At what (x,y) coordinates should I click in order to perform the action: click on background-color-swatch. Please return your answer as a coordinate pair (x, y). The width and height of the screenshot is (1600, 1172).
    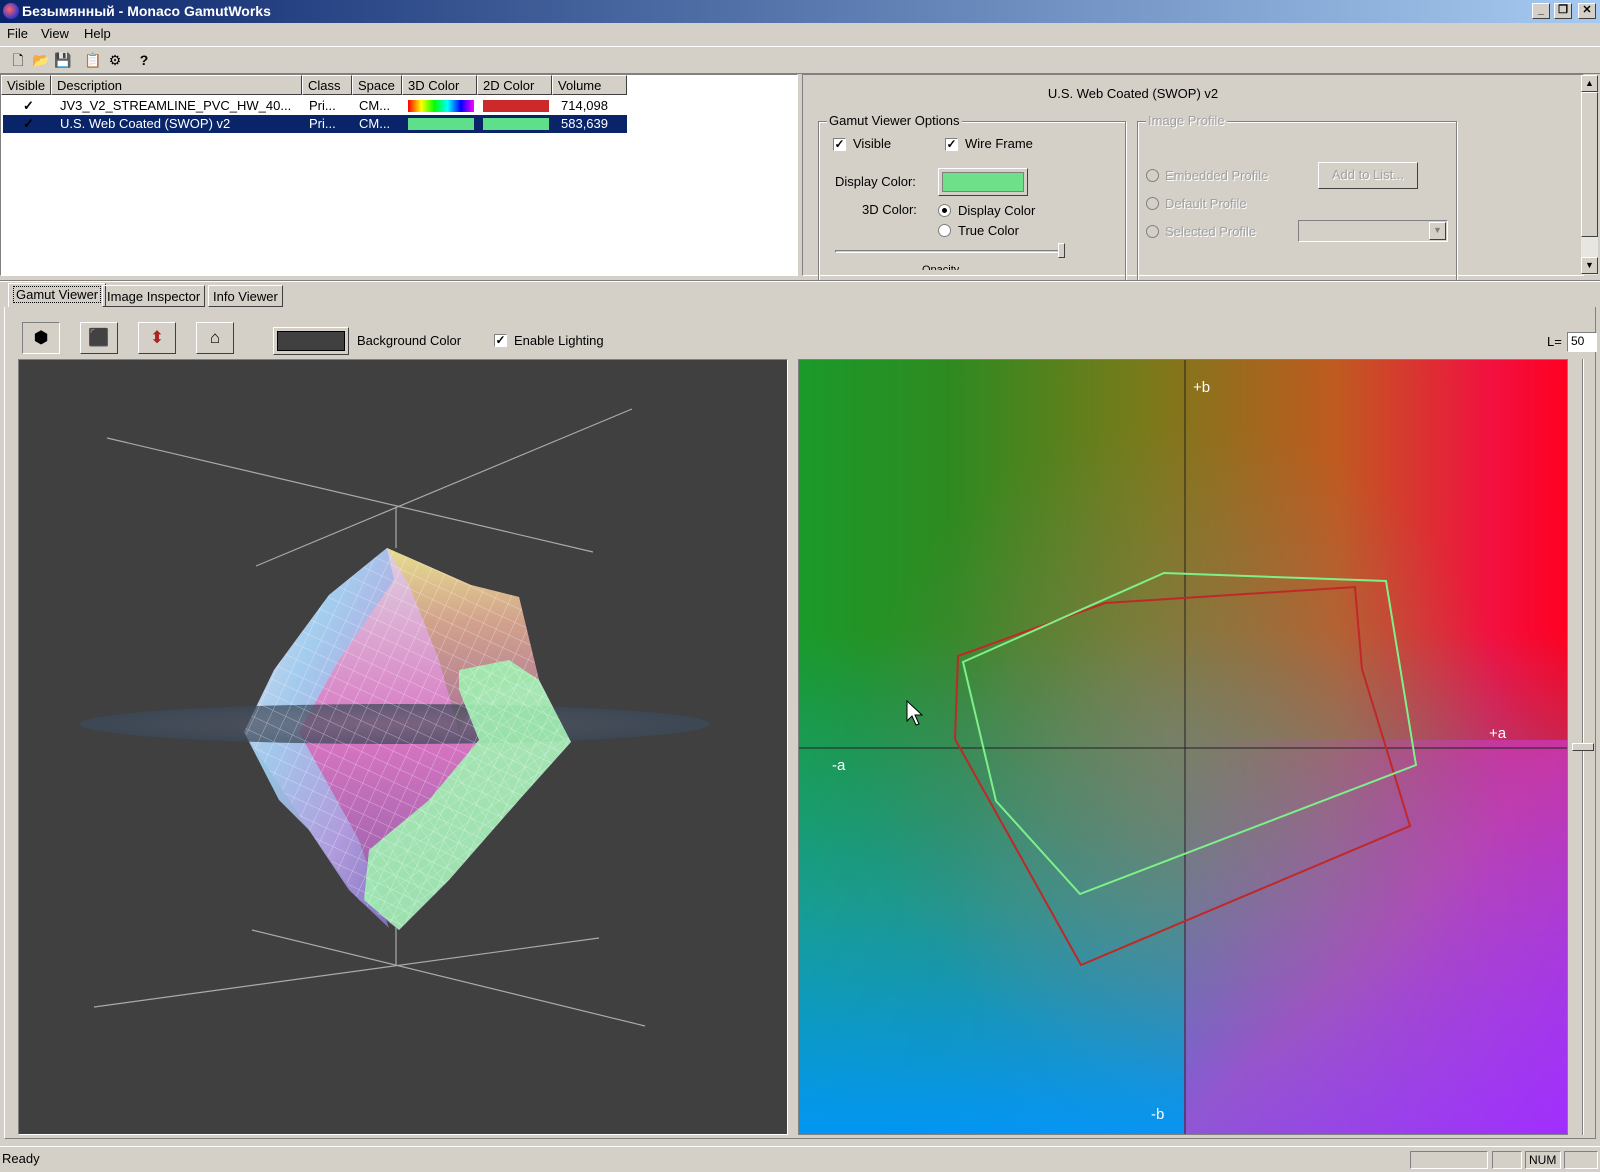
    Looking at the image, I should click on (311, 341).